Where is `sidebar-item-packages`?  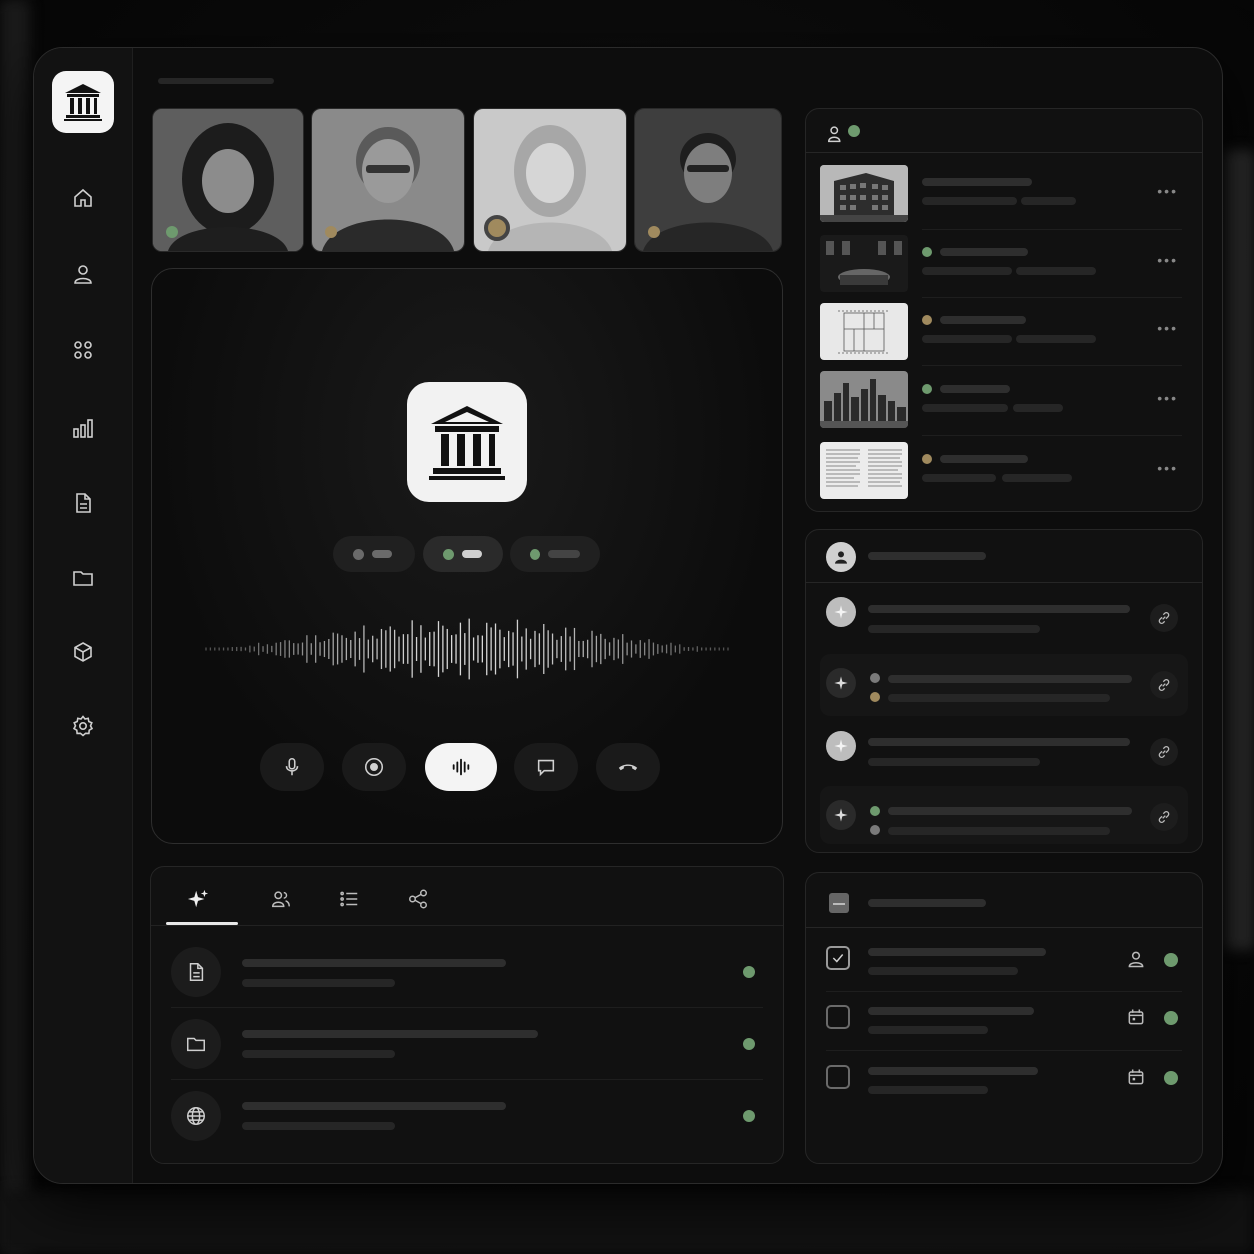
sidebar-item-packages is located at coordinates (83, 652).